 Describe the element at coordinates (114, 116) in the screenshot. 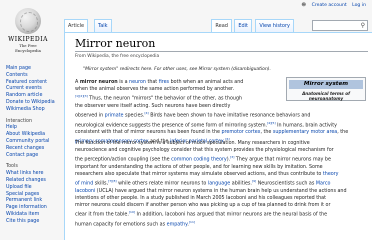

I see `inline-link: primate` at that location.